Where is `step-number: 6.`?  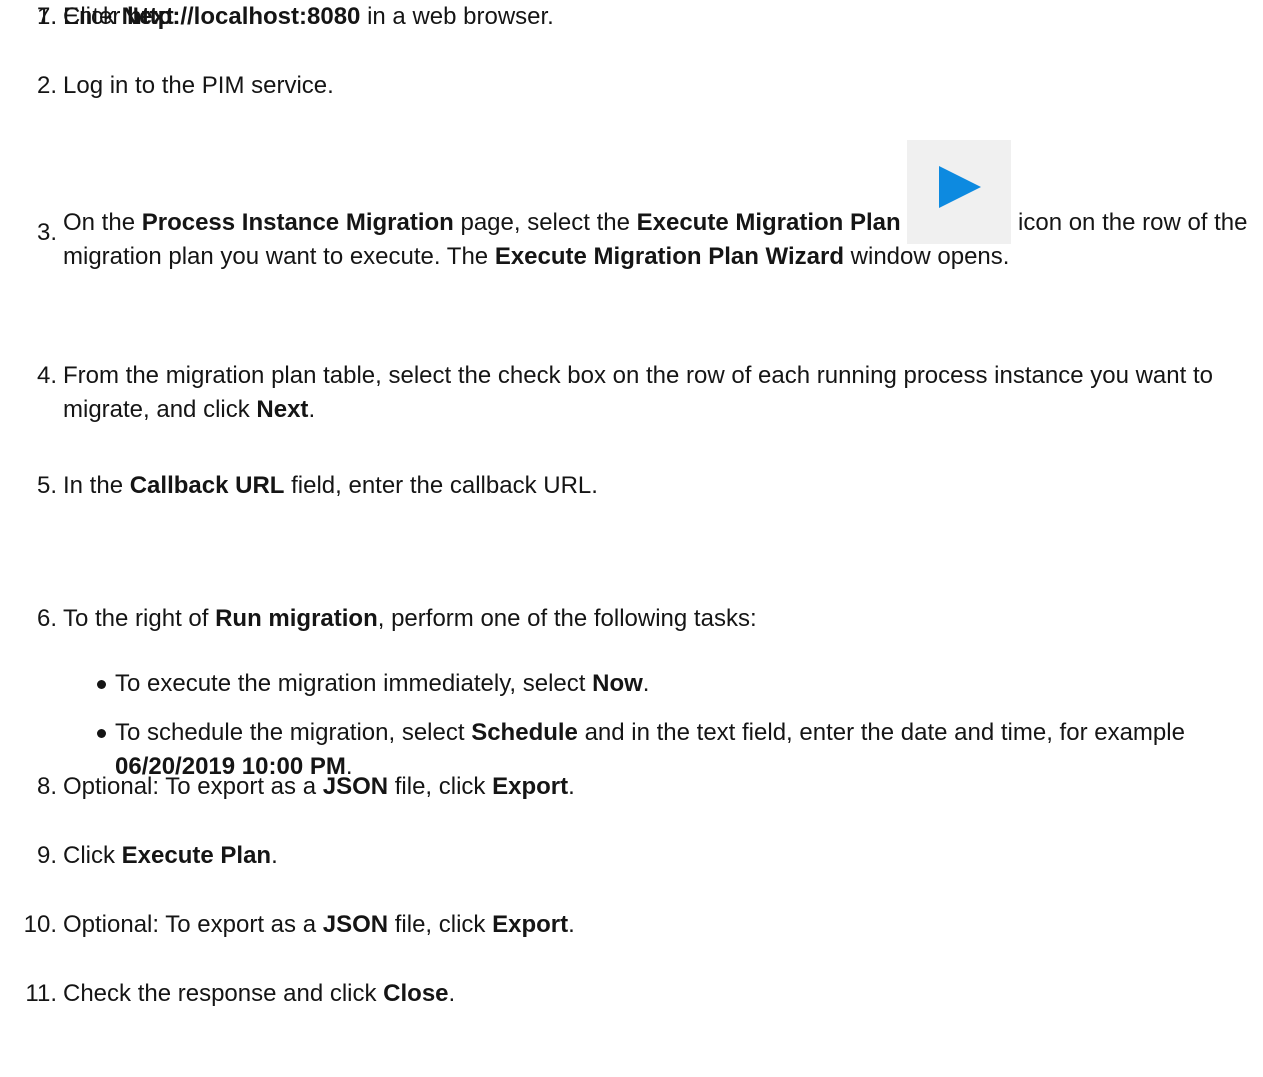 step-number: 6. is located at coordinates (46, 618).